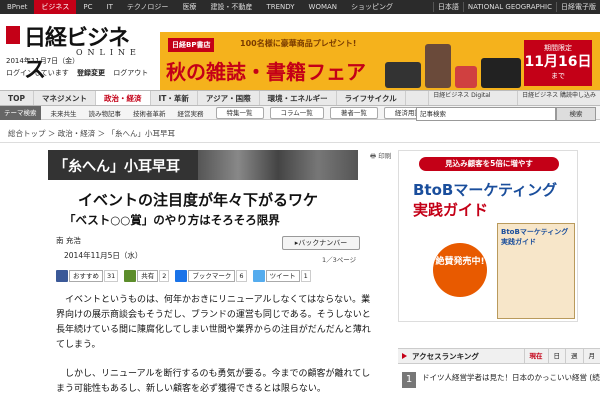 The image size is (600, 400). I want to click on print-label: 印刷, so click(385, 156).